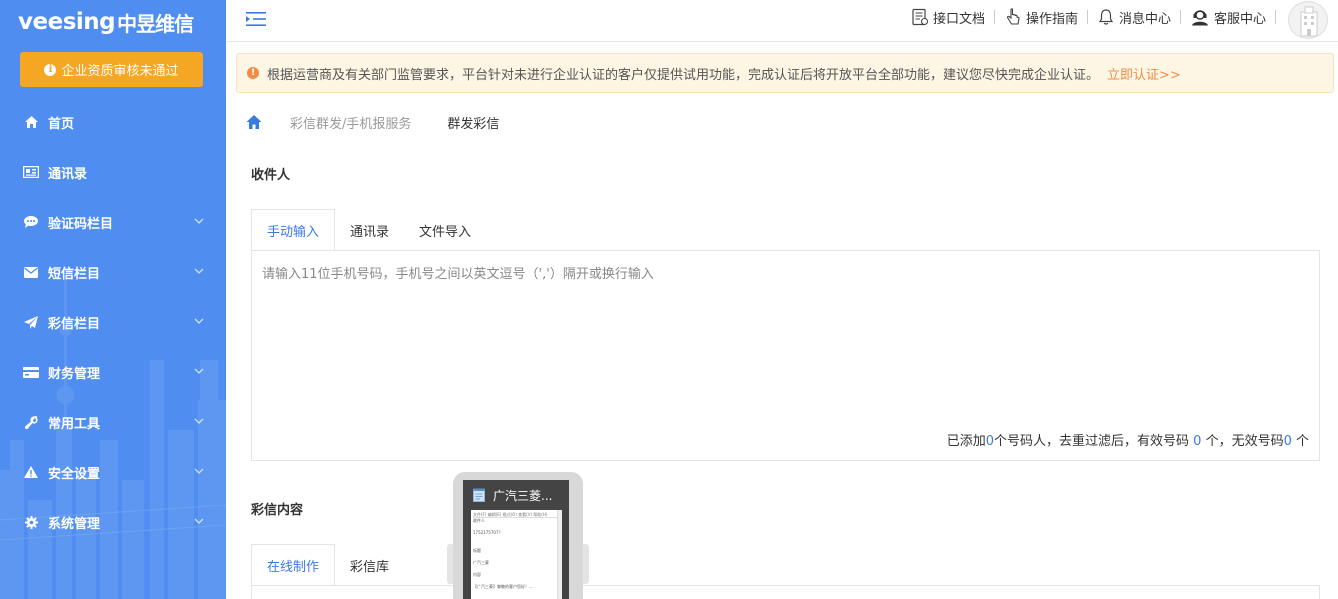 The height and width of the screenshot is (599, 1338). What do you see at coordinates (31, 222) in the screenshot?
I see `chat-bubble-icon` at bounding box center [31, 222].